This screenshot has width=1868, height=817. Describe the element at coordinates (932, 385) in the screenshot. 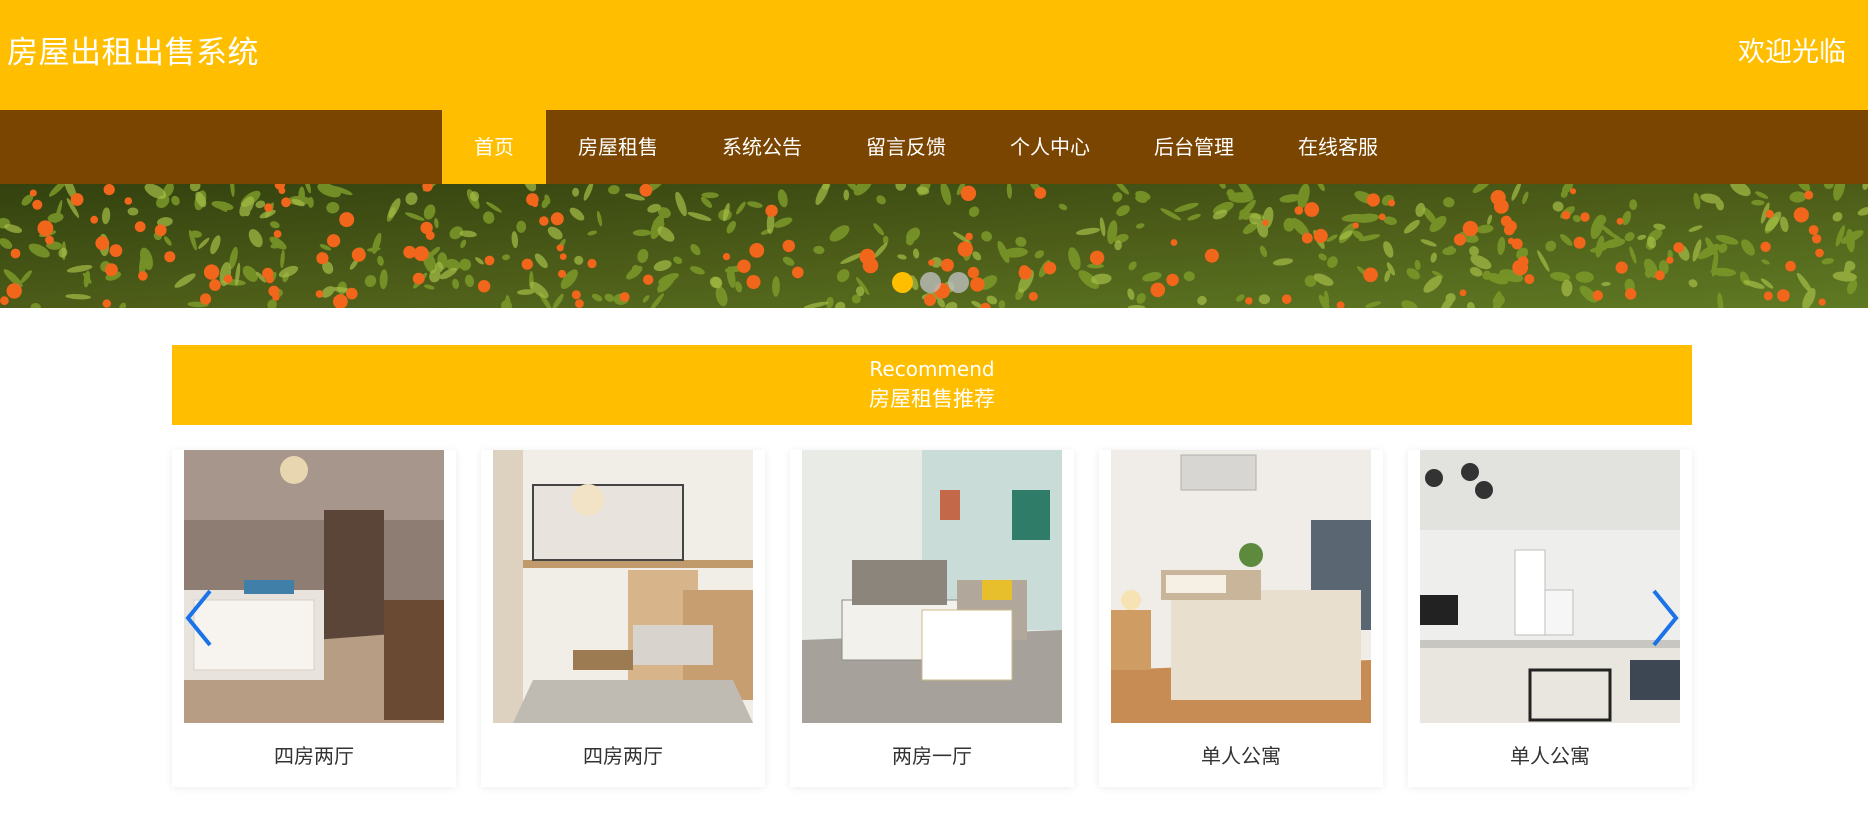

I see `recommend-header: Recommend 房屋租售推荐` at that location.